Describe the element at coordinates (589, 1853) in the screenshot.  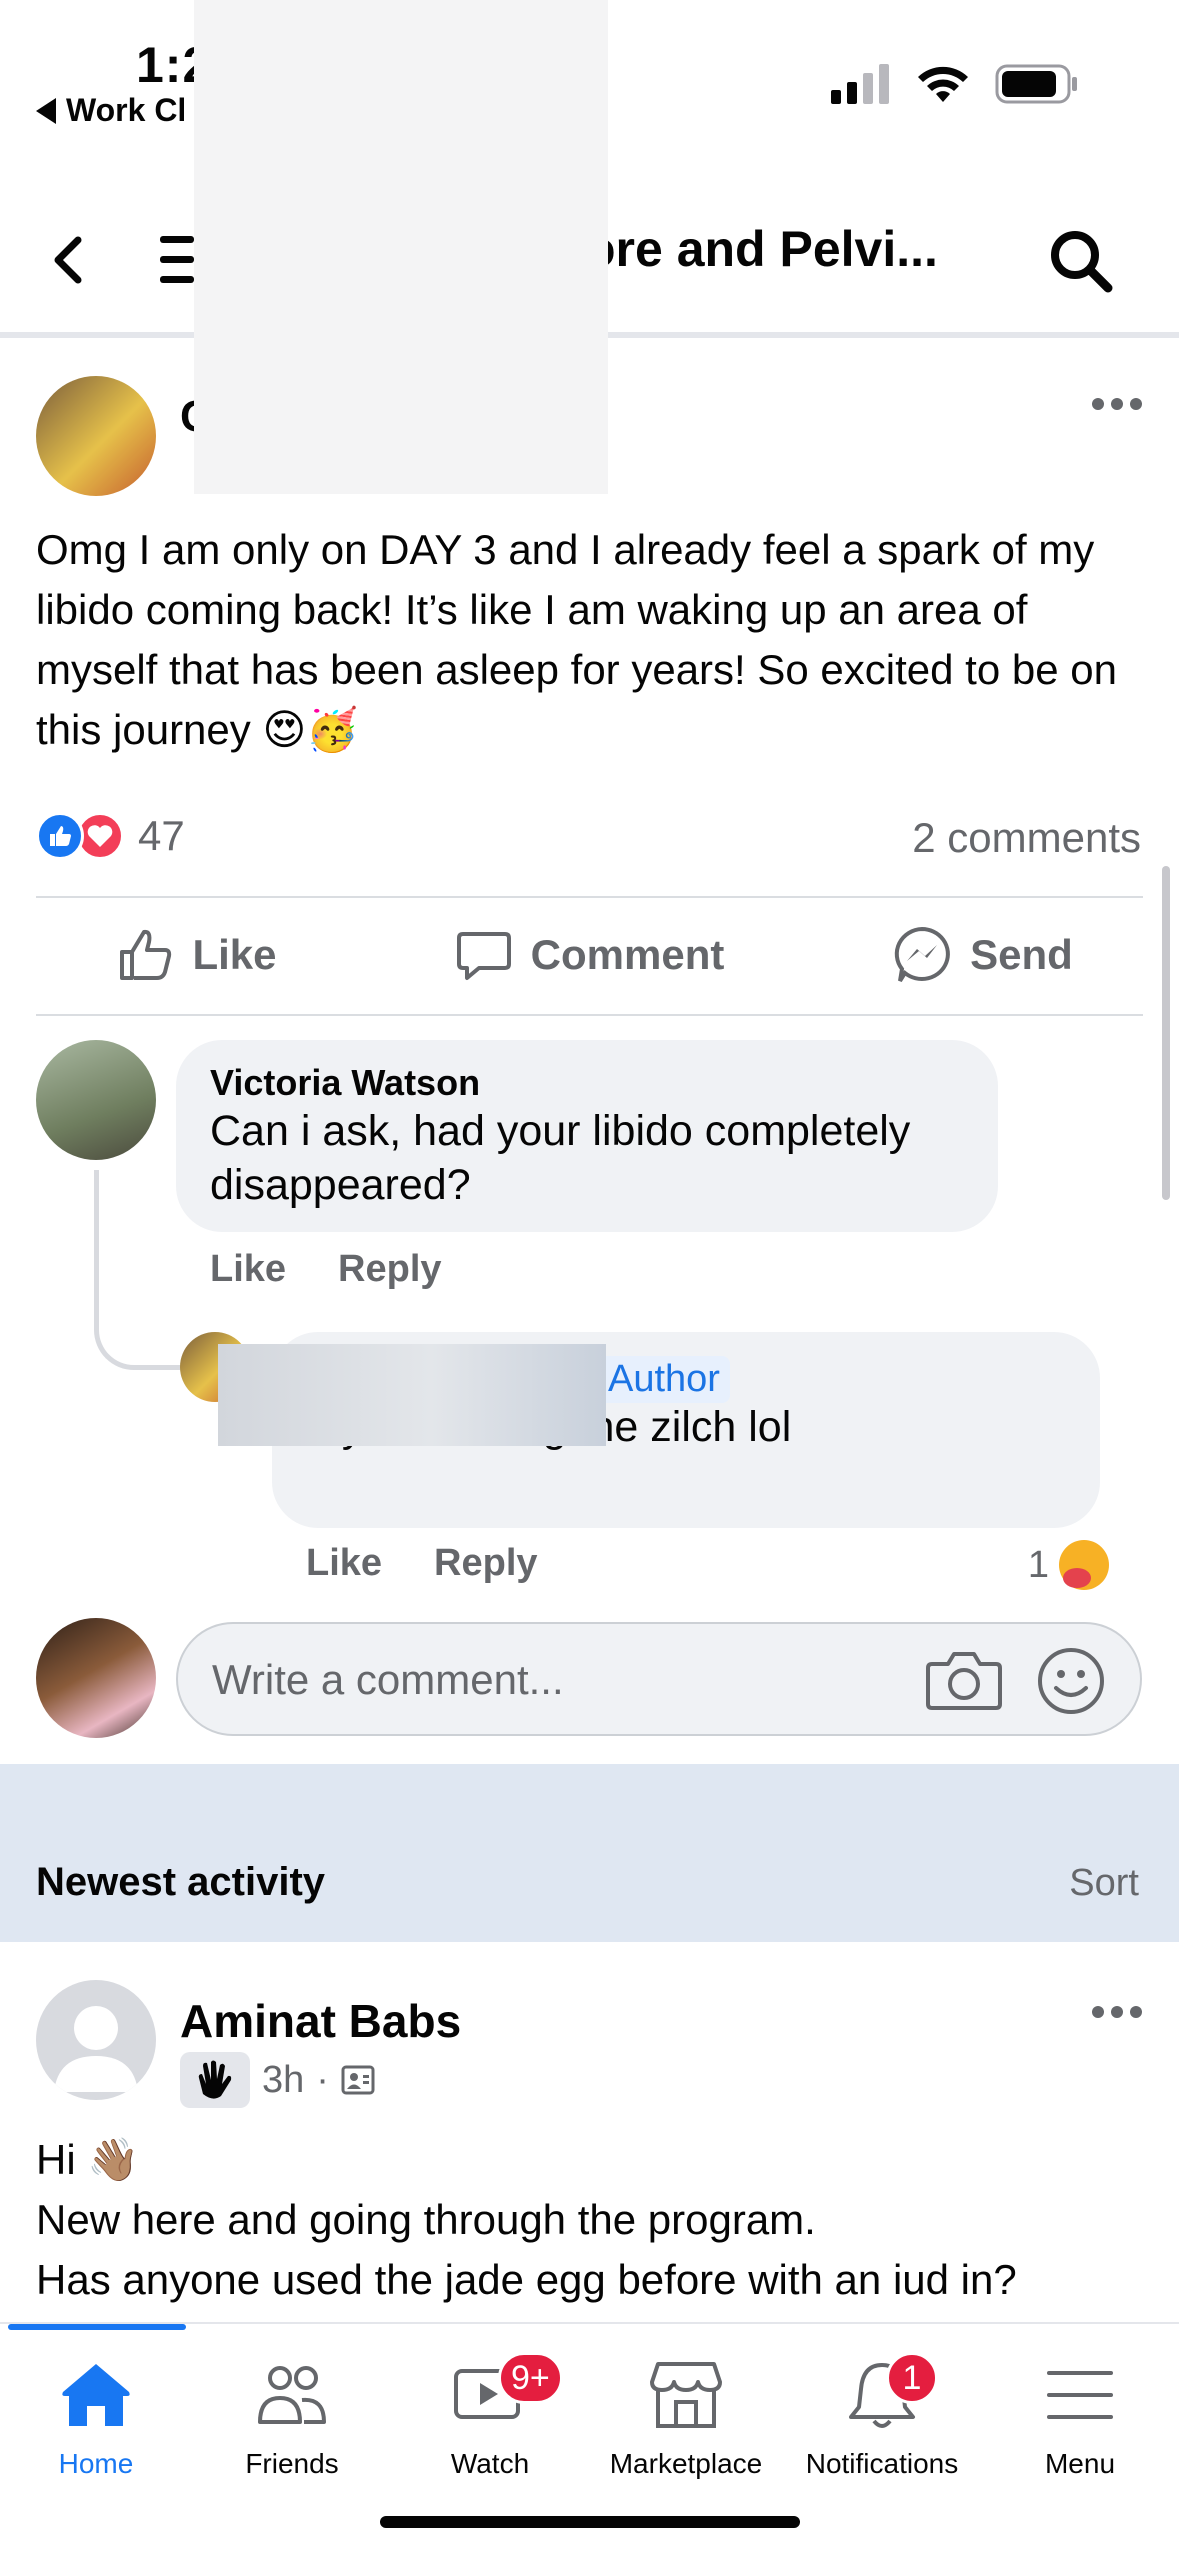
I see `section-band` at that location.